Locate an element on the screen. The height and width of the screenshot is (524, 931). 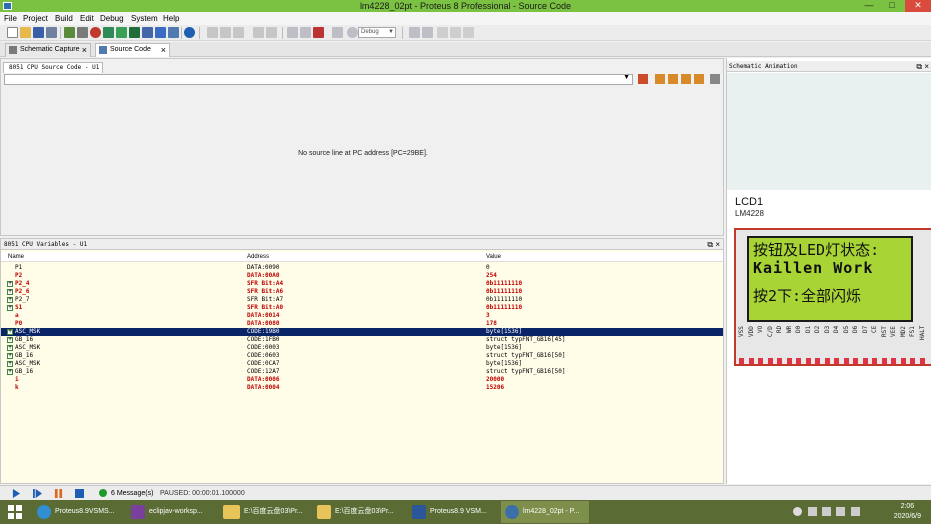
step-out-icon is located at coordinates (686, 79).